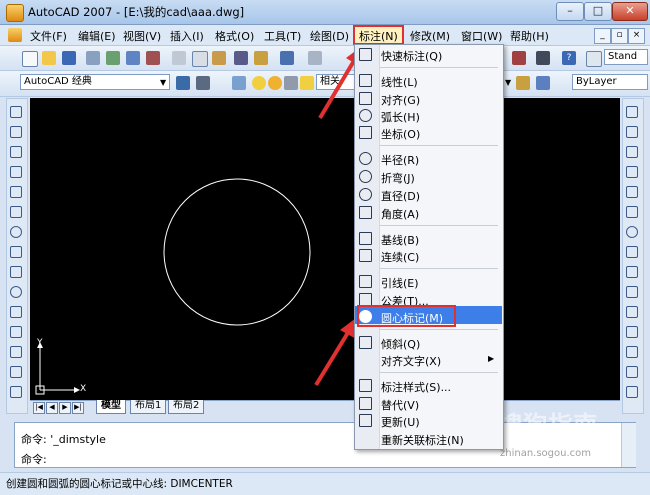 Image resolution: width=650 pixels, height=495 pixels. I want to click on menu-modify: 修改(M), so click(430, 36).